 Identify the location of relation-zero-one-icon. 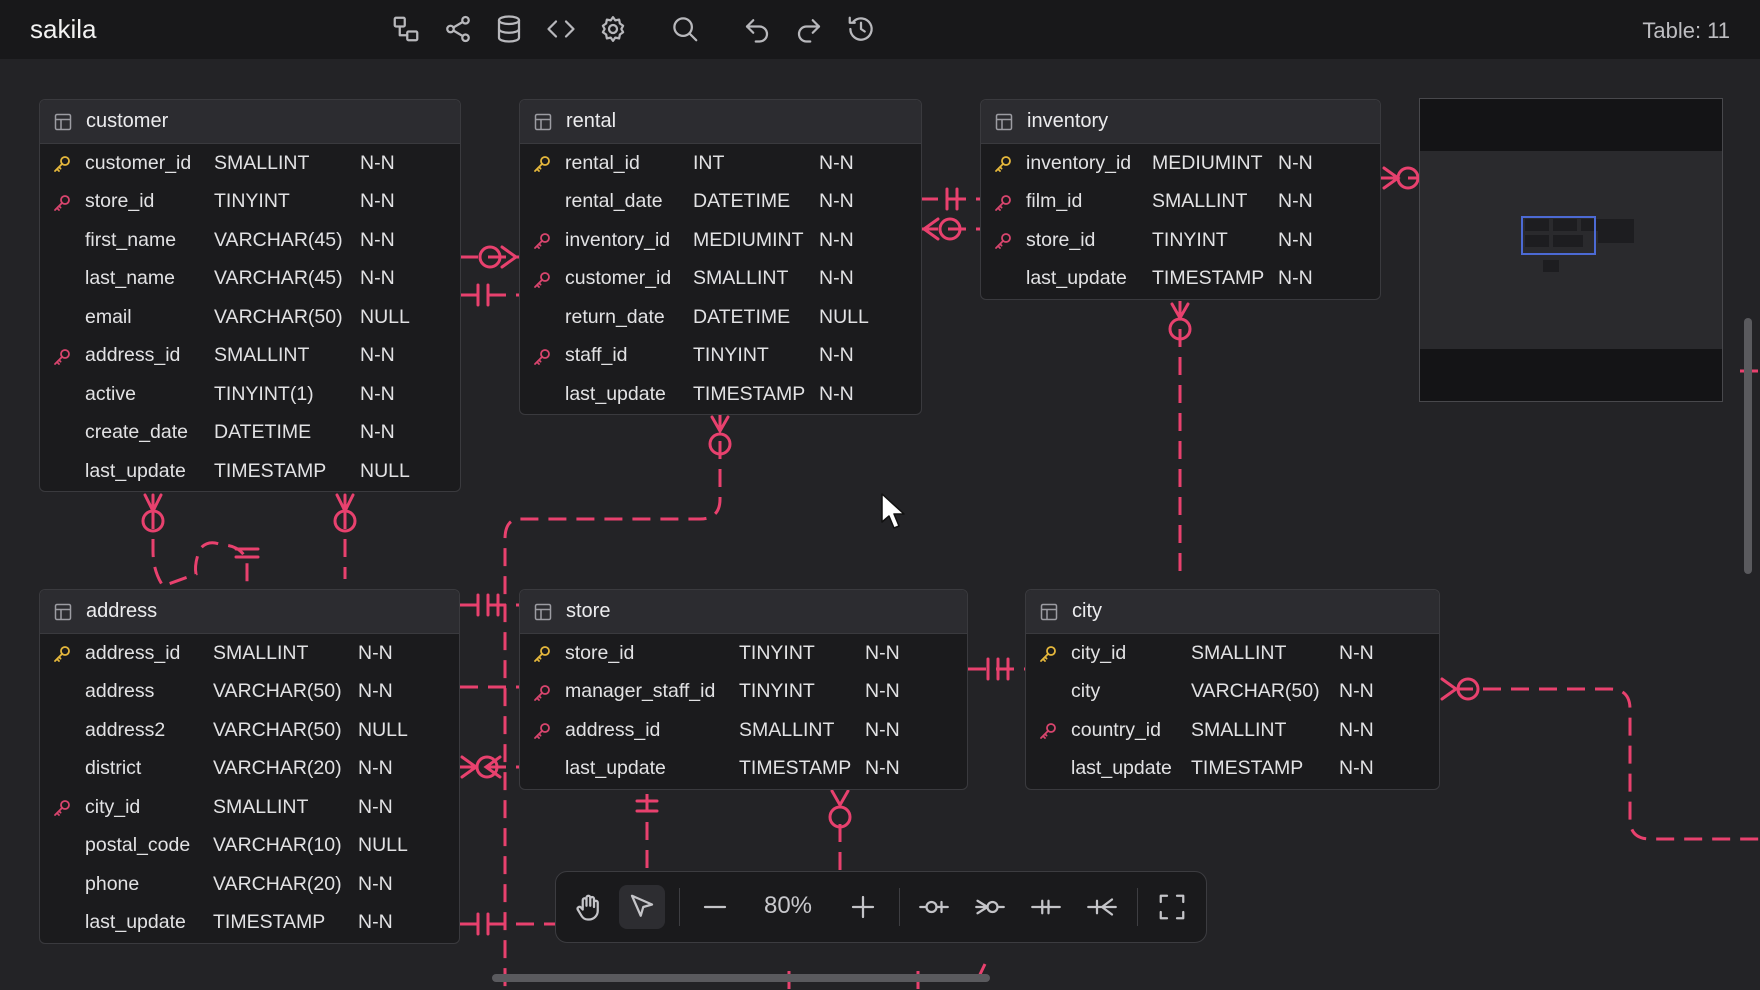
(934, 907).